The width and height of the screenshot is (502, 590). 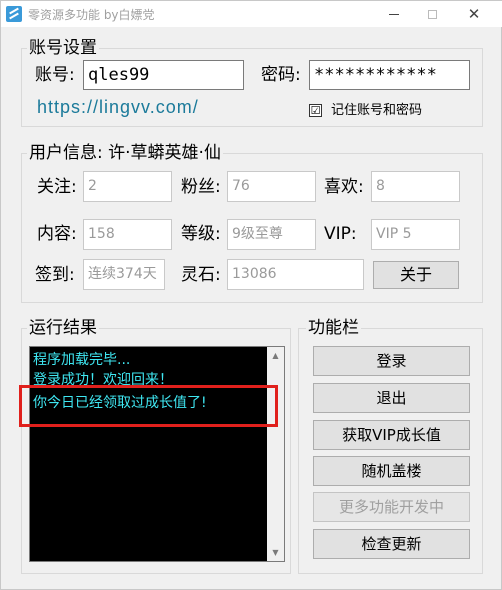 What do you see at coordinates (63, 48) in the screenshot?
I see `account-settings-title: 账号设置` at bounding box center [63, 48].